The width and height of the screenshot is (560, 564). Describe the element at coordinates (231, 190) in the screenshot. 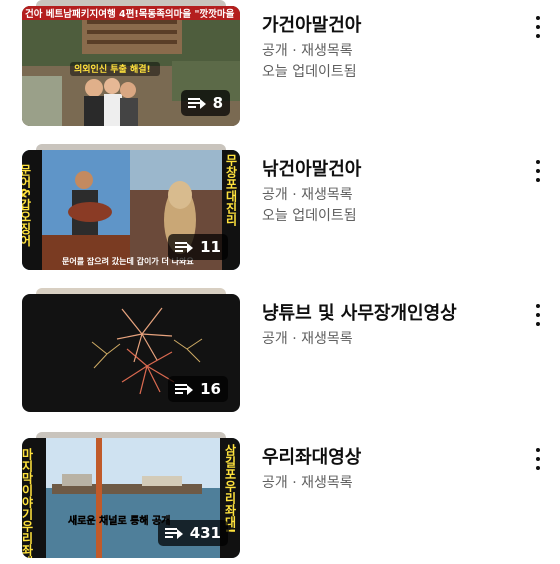

I see `thumb-side-right: 무창포대진리` at that location.